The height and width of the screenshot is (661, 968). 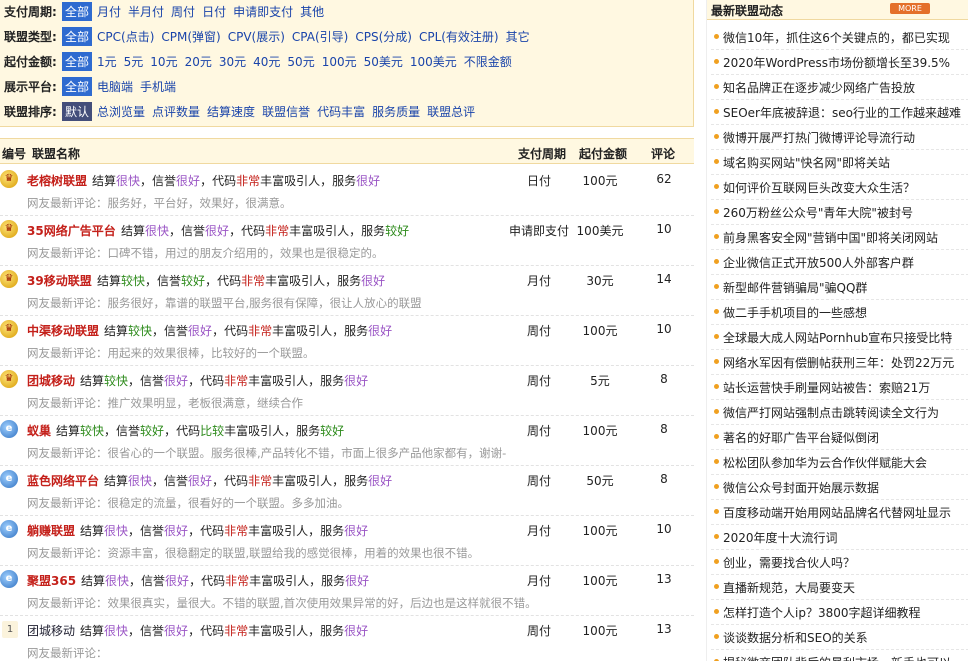 I want to click on filter-option: CPC(点击), so click(x=125, y=36).